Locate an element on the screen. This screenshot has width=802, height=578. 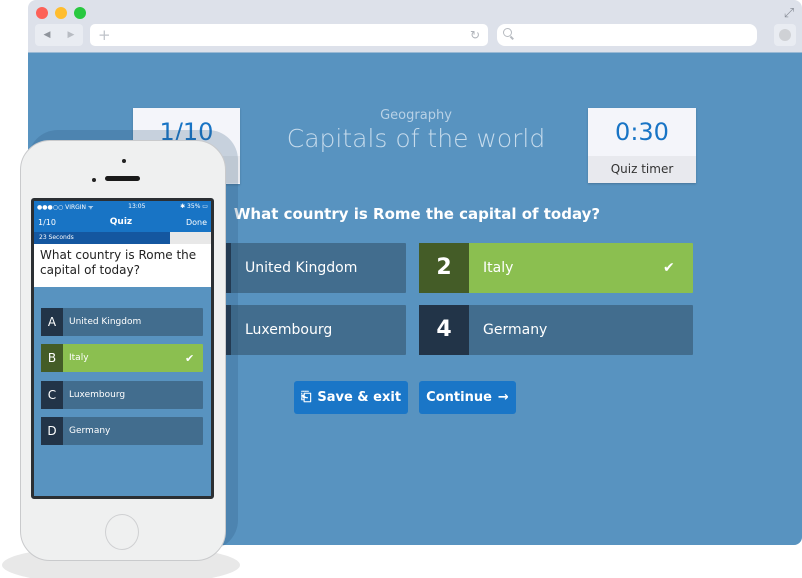
search-icon is located at coordinates (507, 32).